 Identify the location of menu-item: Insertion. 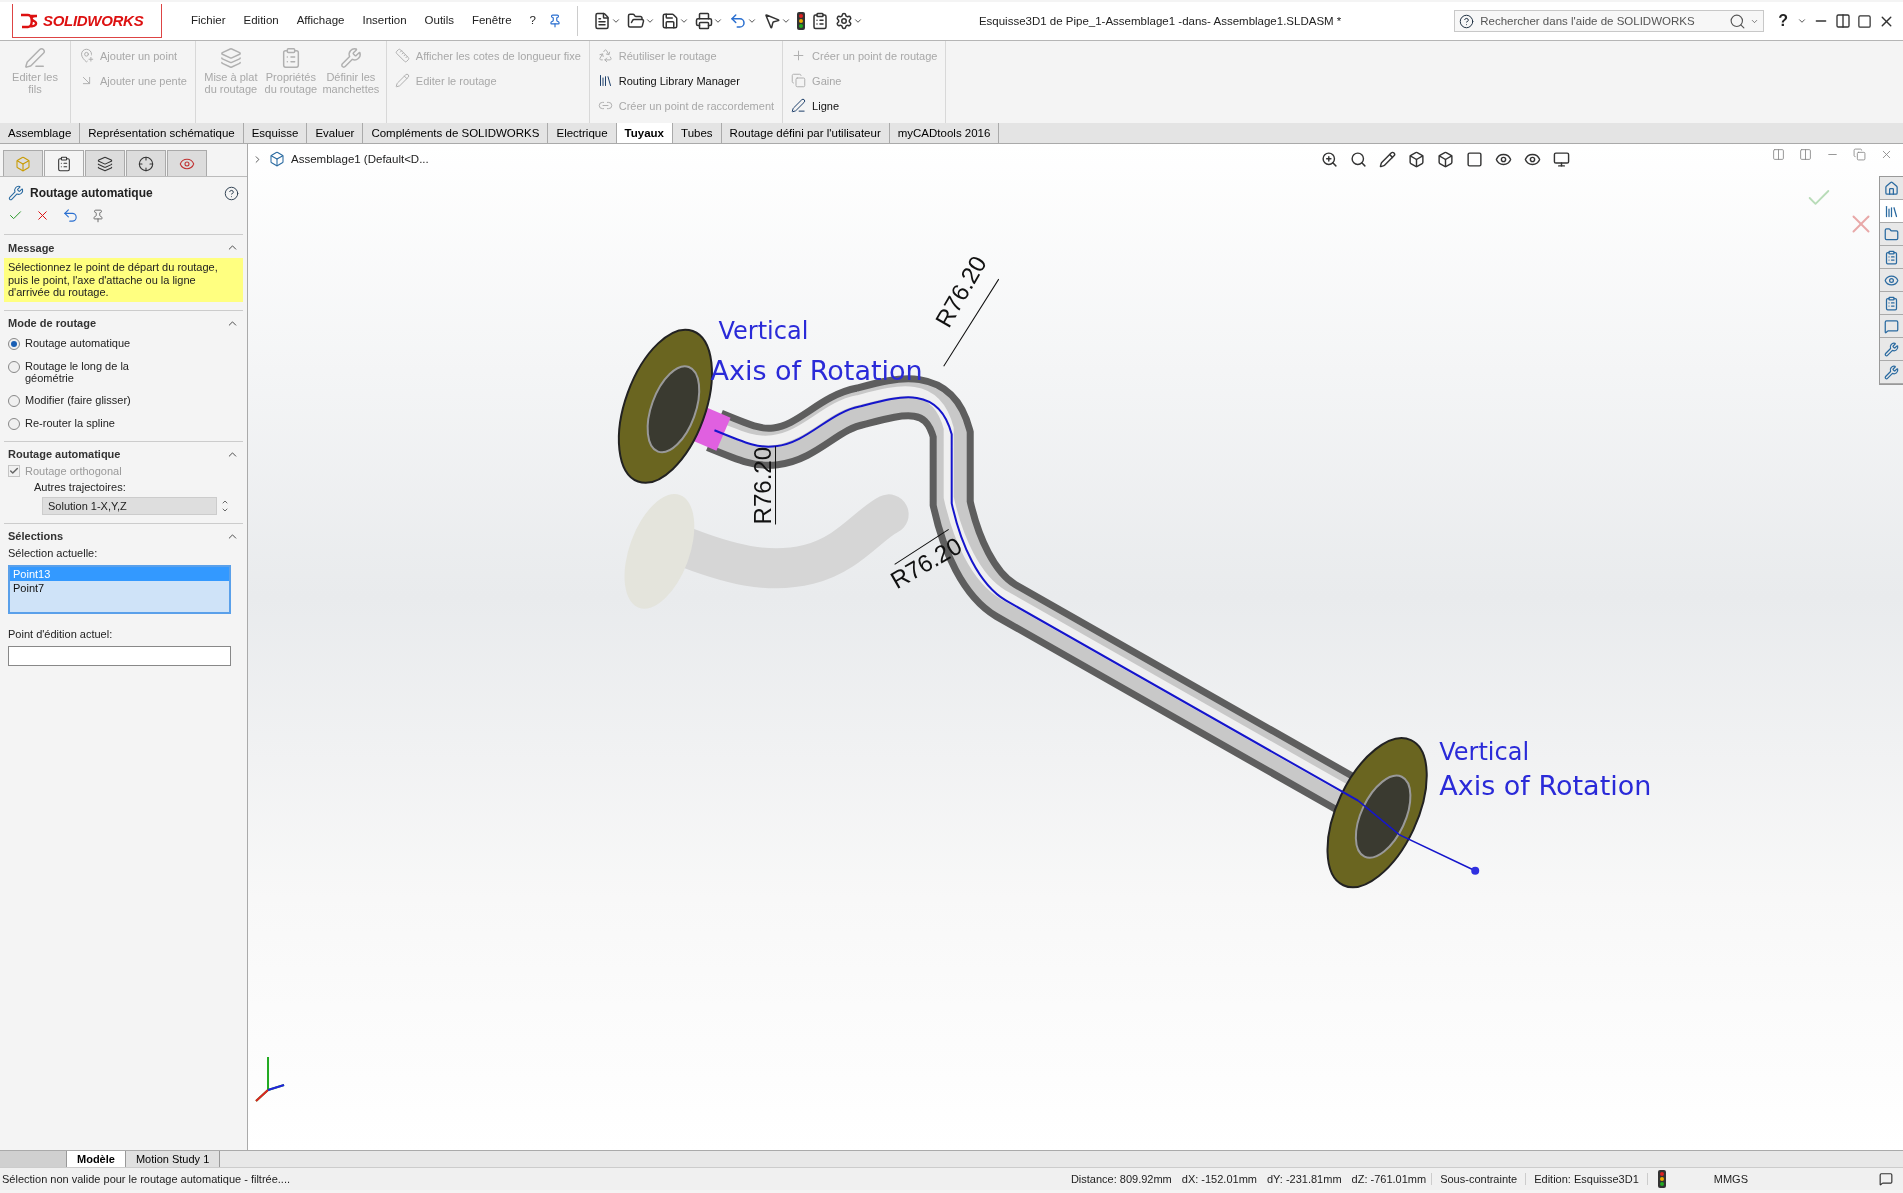
(384, 21).